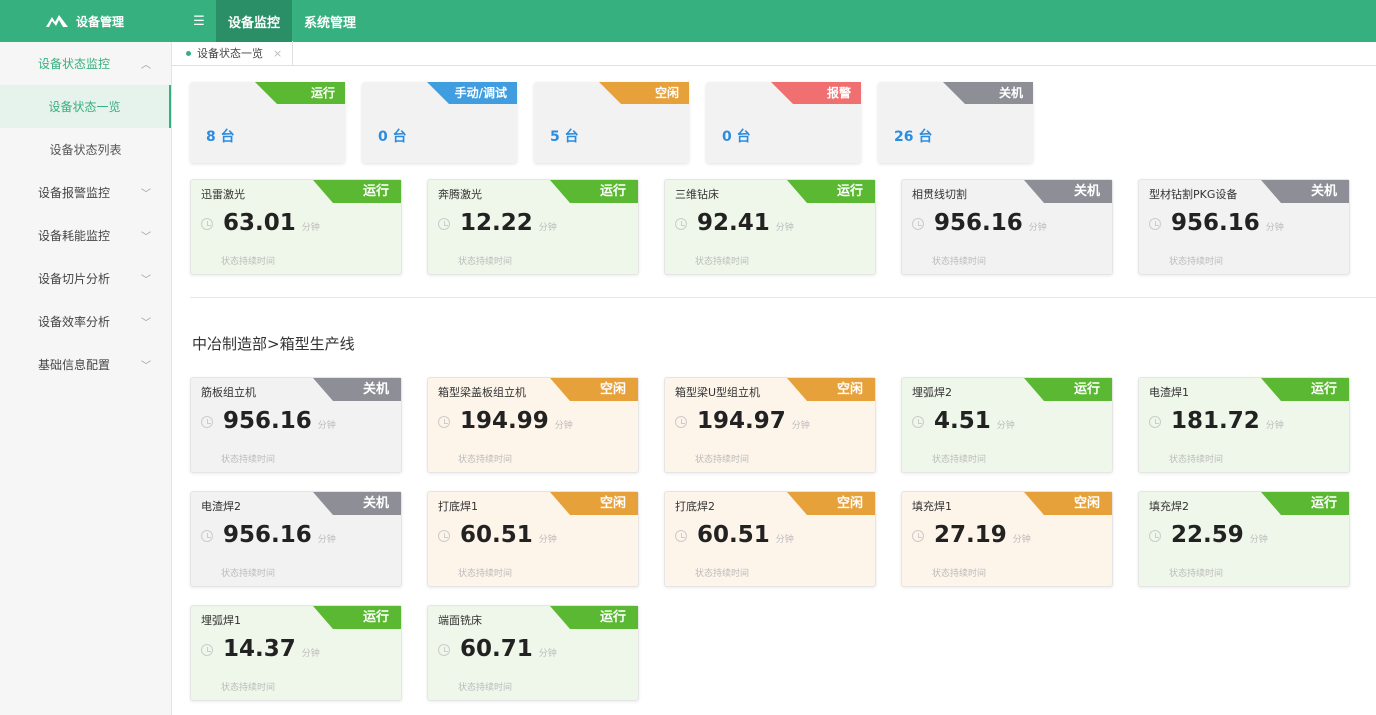 The width and height of the screenshot is (1376, 715). Describe the element at coordinates (783, 297) in the screenshot. I see `divider` at that location.